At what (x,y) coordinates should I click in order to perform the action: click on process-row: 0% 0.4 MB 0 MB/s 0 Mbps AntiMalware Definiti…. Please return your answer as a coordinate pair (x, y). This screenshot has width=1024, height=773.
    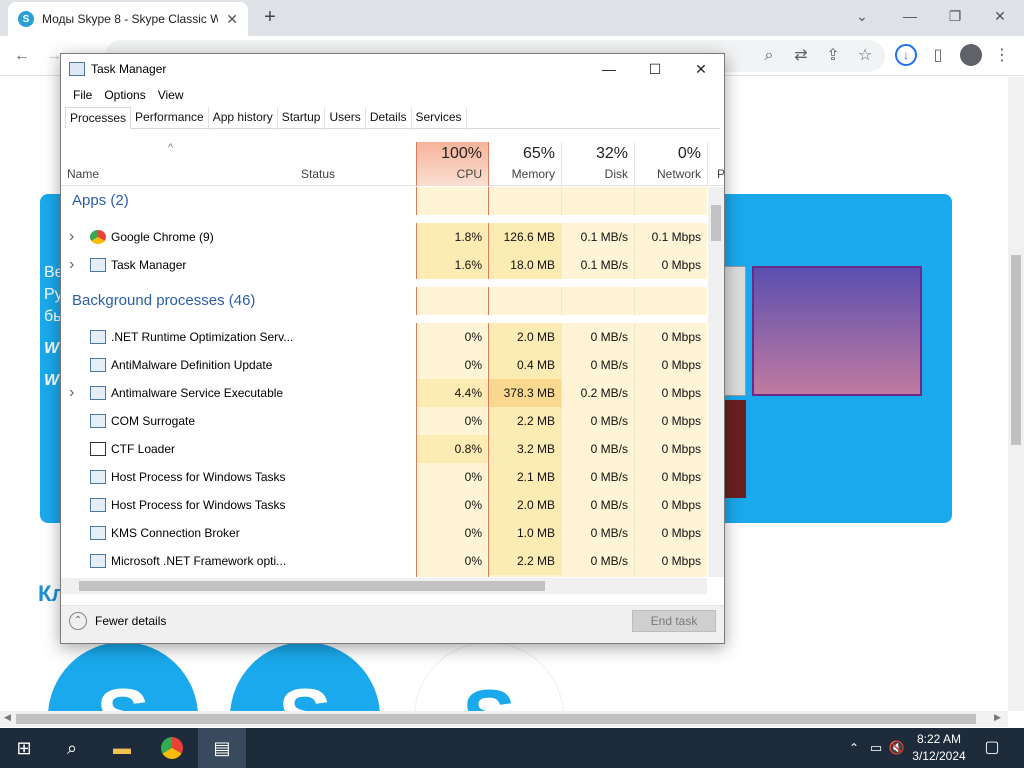
    Looking at the image, I should click on (384, 365).